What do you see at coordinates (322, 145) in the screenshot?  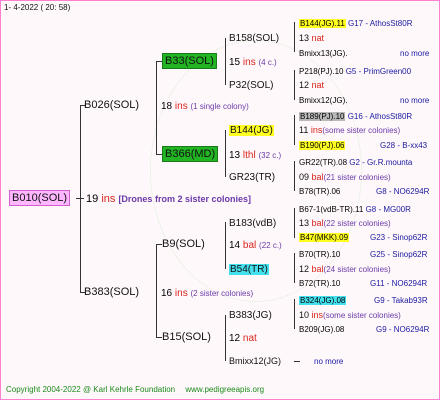 I see `gen4-row: B190(PJ).06` at bounding box center [322, 145].